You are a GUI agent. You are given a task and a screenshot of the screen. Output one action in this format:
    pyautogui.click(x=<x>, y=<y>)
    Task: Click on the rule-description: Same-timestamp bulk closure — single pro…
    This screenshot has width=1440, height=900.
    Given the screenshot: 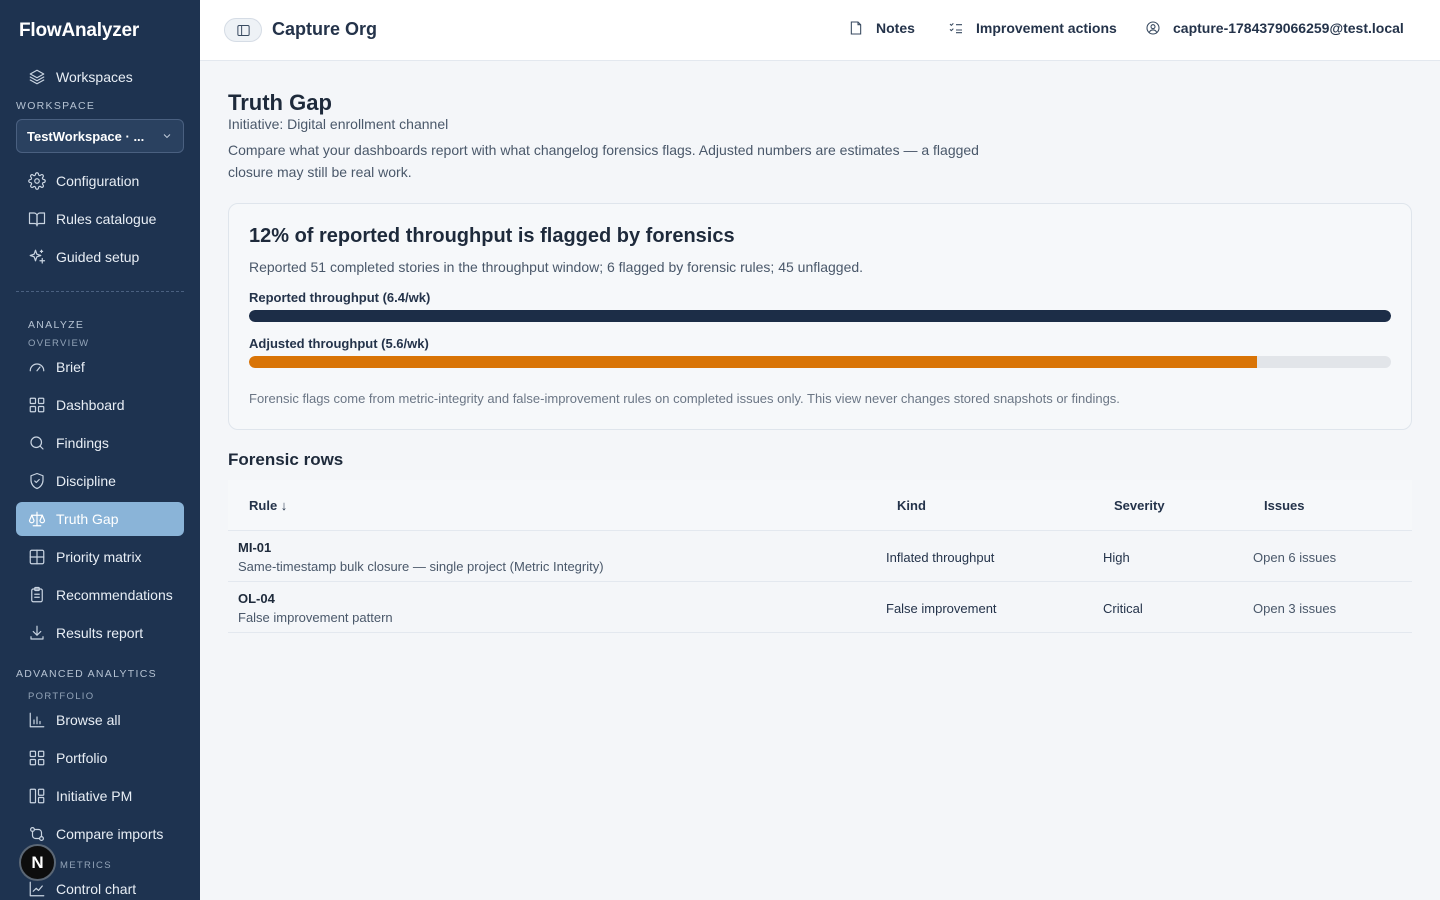 What is the action you would take?
    pyautogui.click(x=421, y=566)
    